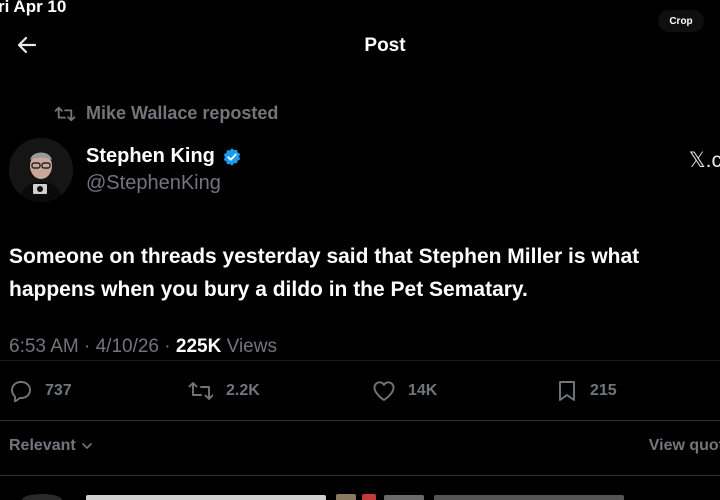 The width and height of the screenshot is (720, 500). What do you see at coordinates (182, 113) in the screenshot?
I see `repost-label: Mike Wallace reposted` at bounding box center [182, 113].